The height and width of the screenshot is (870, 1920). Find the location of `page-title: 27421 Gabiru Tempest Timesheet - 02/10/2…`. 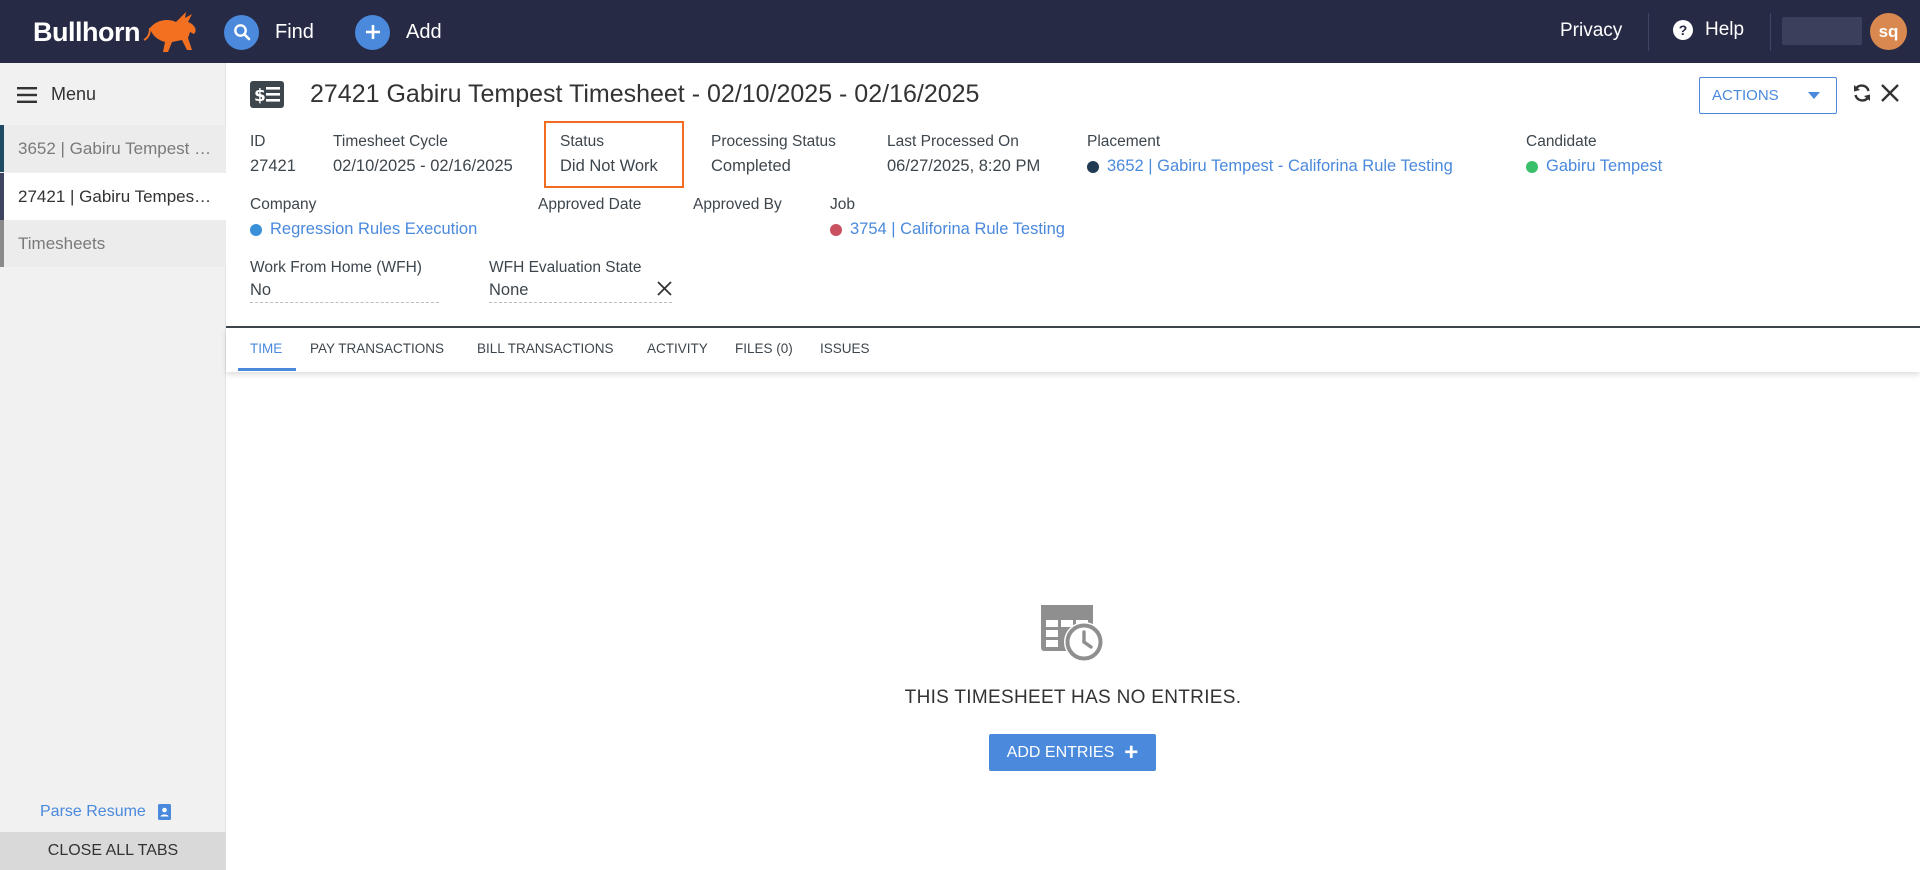

page-title: 27421 Gabiru Tempest Timesheet - 02/10/2… is located at coordinates (645, 94).